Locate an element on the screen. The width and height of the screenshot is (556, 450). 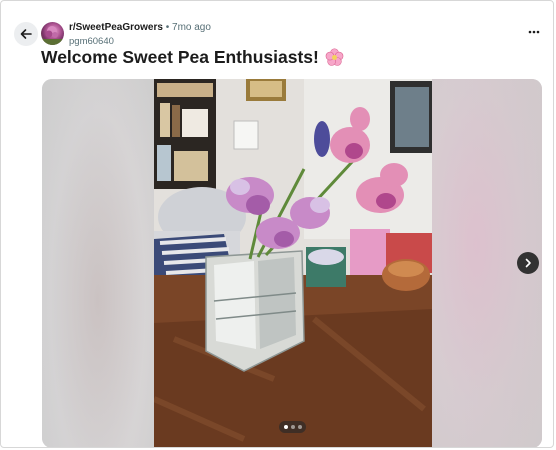
subreddit-link: r/SweetPeaGrowers is located at coordinates (116, 27).